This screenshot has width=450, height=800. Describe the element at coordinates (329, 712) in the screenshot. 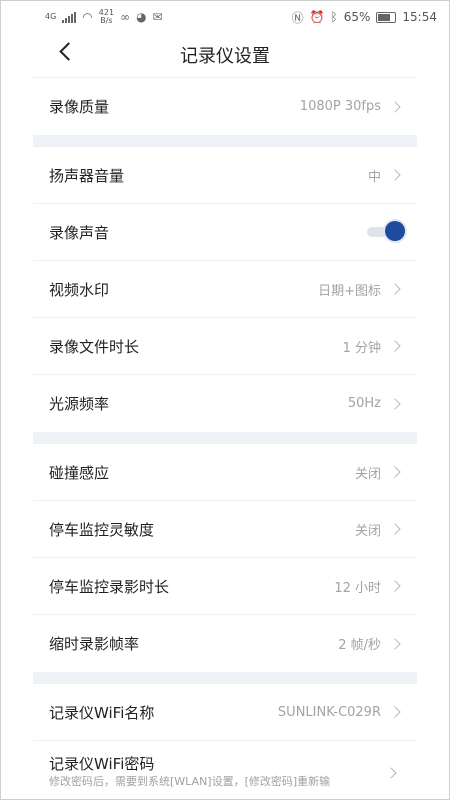

I see `setting-value: SUNLINK-C029R` at that location.